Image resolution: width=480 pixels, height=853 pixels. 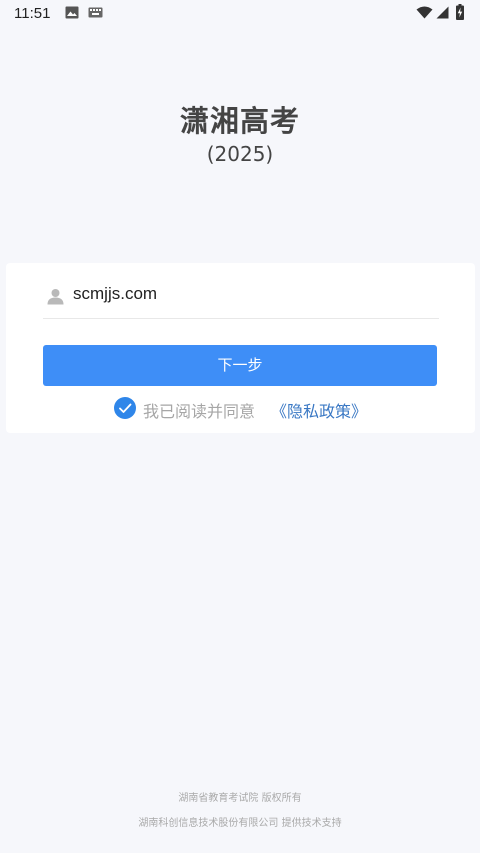 I want to click on checkbox-checked-icon, so click(x=125, y=408).